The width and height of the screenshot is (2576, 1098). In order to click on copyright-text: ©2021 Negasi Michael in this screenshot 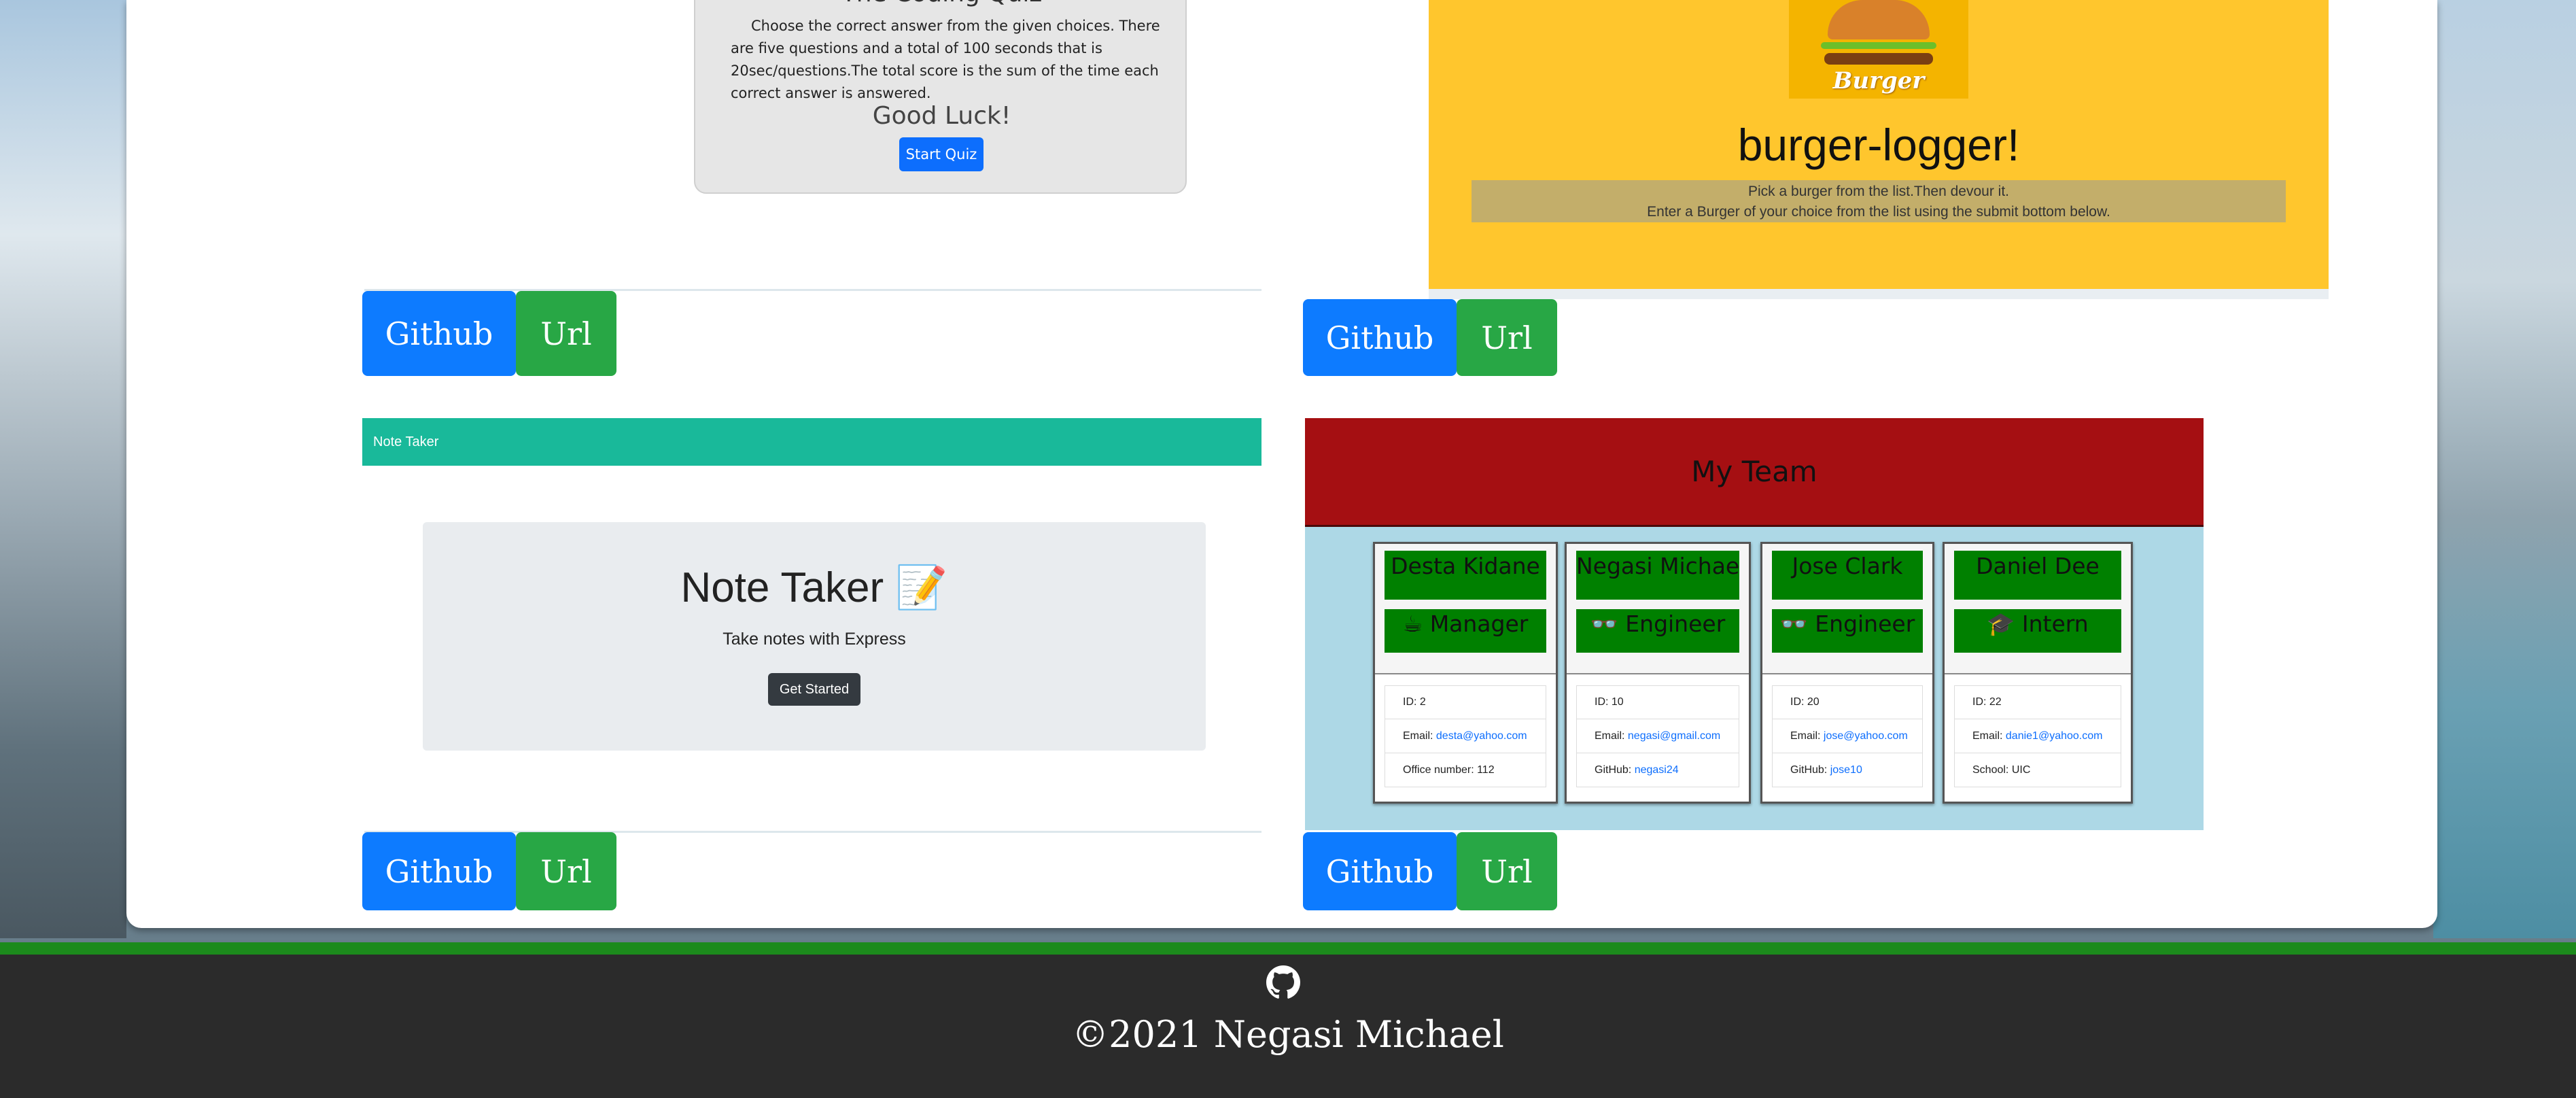, I will do `click(1288, 1034)`.